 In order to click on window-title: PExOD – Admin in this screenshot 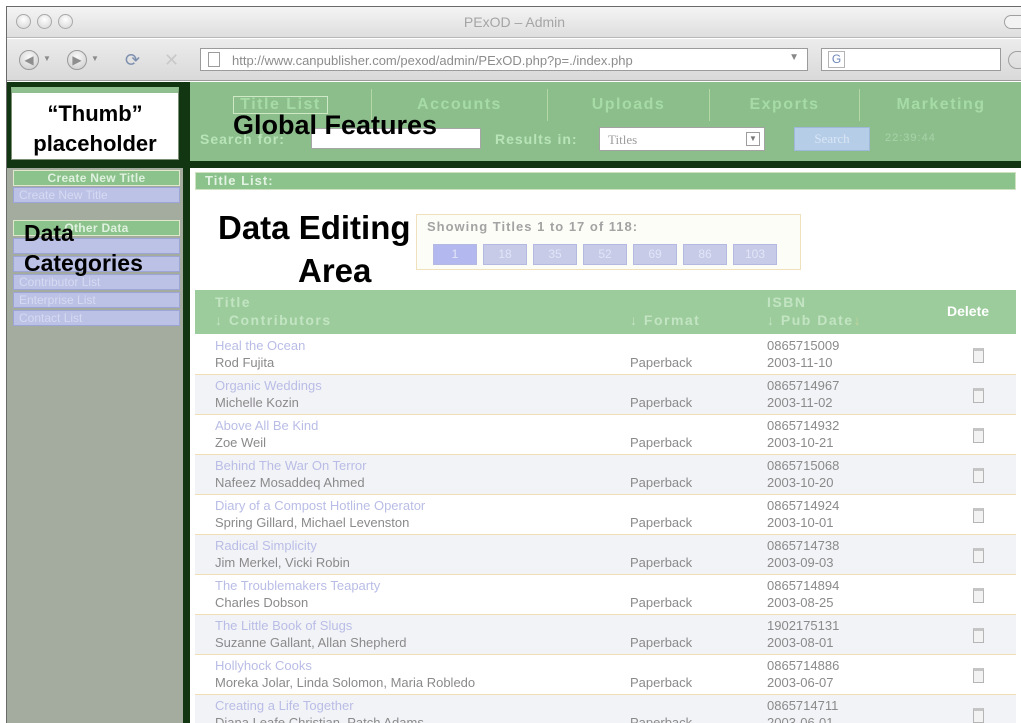, I will do `click(514, 22)`.